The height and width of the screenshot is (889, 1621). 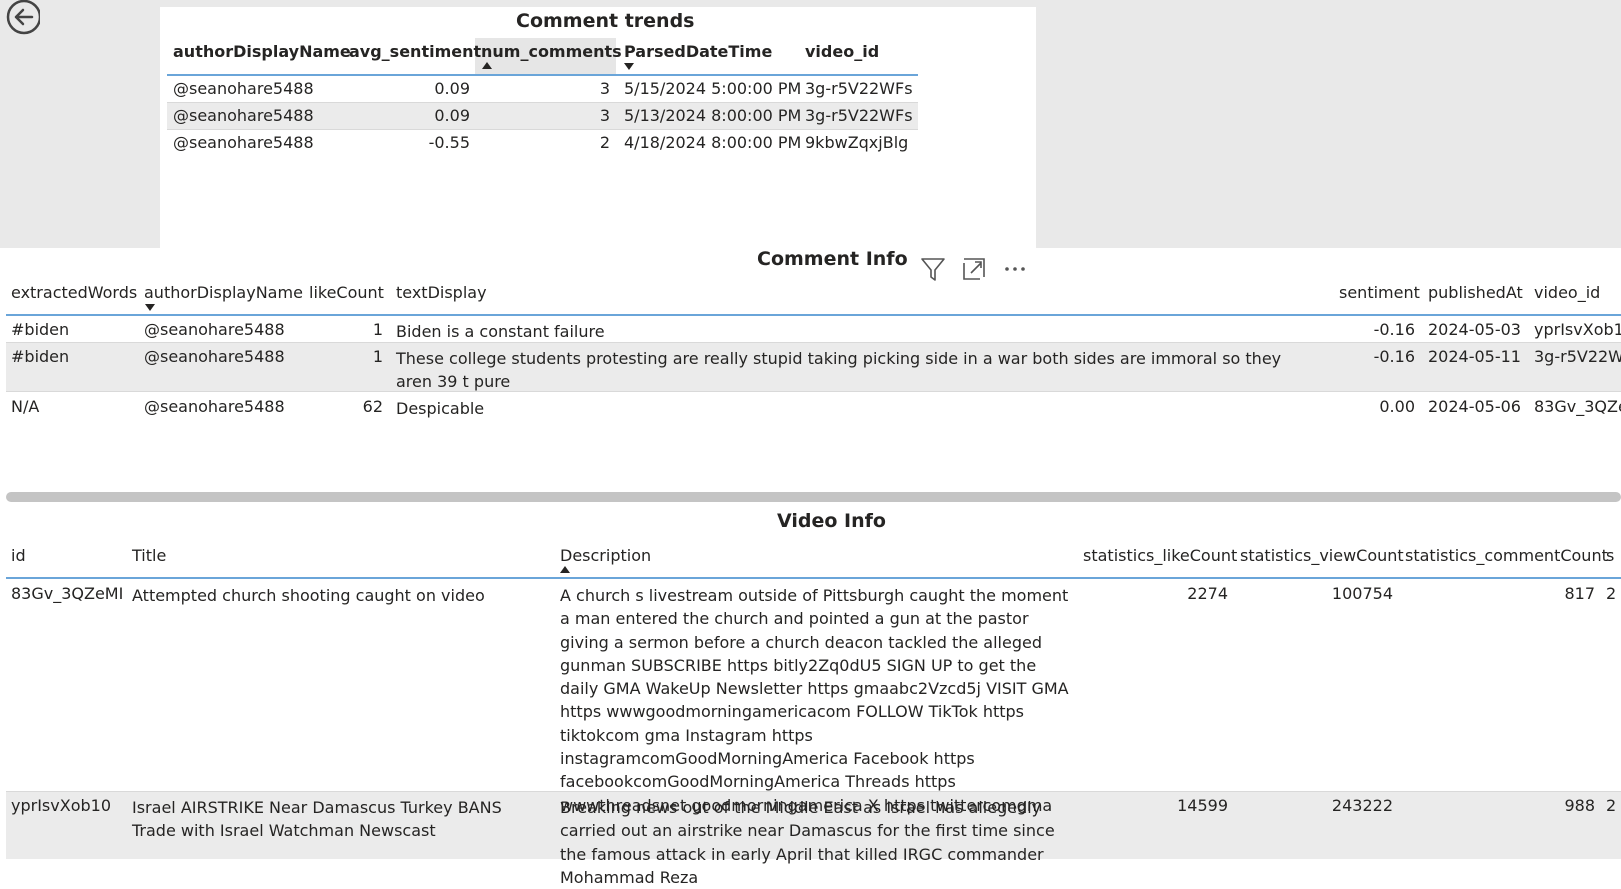 I want to click on column-header: sentiment, so click(x=1379, y=292).